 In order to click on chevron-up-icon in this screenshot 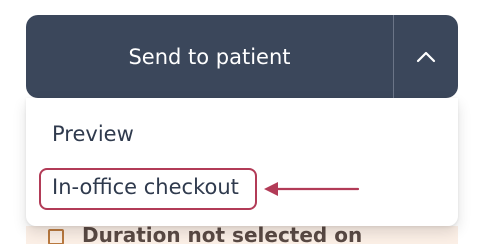, I will do `click(426, 56)`.